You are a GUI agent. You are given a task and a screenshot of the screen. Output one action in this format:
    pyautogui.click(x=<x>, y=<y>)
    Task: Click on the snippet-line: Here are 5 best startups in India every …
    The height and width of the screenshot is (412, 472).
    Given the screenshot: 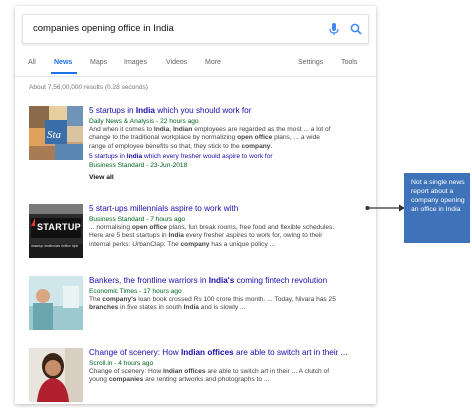 What is the action you would take?
    pyautogui.click(x=206, y=236)
    